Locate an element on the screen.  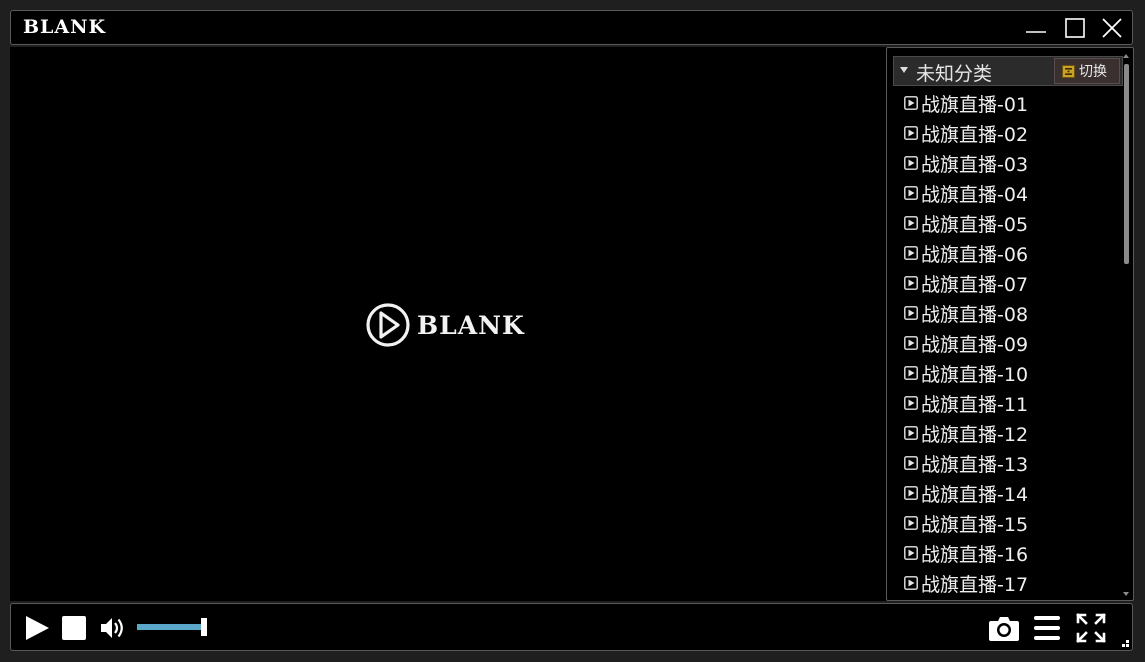
playlist-item: 战旗直播-03 is located at coordinates (1007, 163).